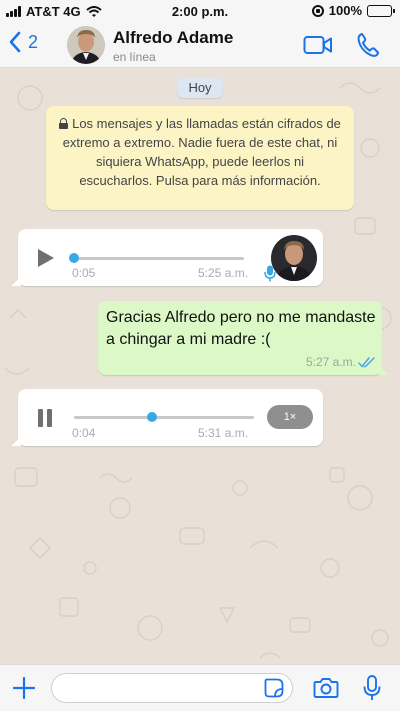 The height and width of the screenshot is (711, 400). Describe the element at coordinates (64, 123) in the screenshot. I see `lock-icon` at that location.